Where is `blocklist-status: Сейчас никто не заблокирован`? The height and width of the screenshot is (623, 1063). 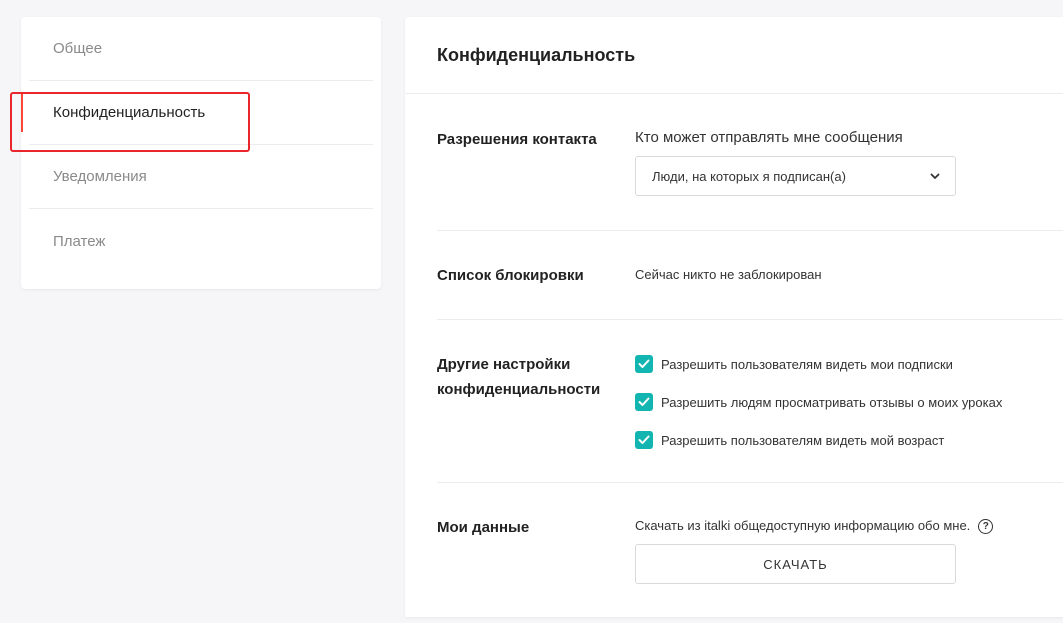 blocklist-status: Сейчас никто не заблокирован is located at coordinates (728, 274).